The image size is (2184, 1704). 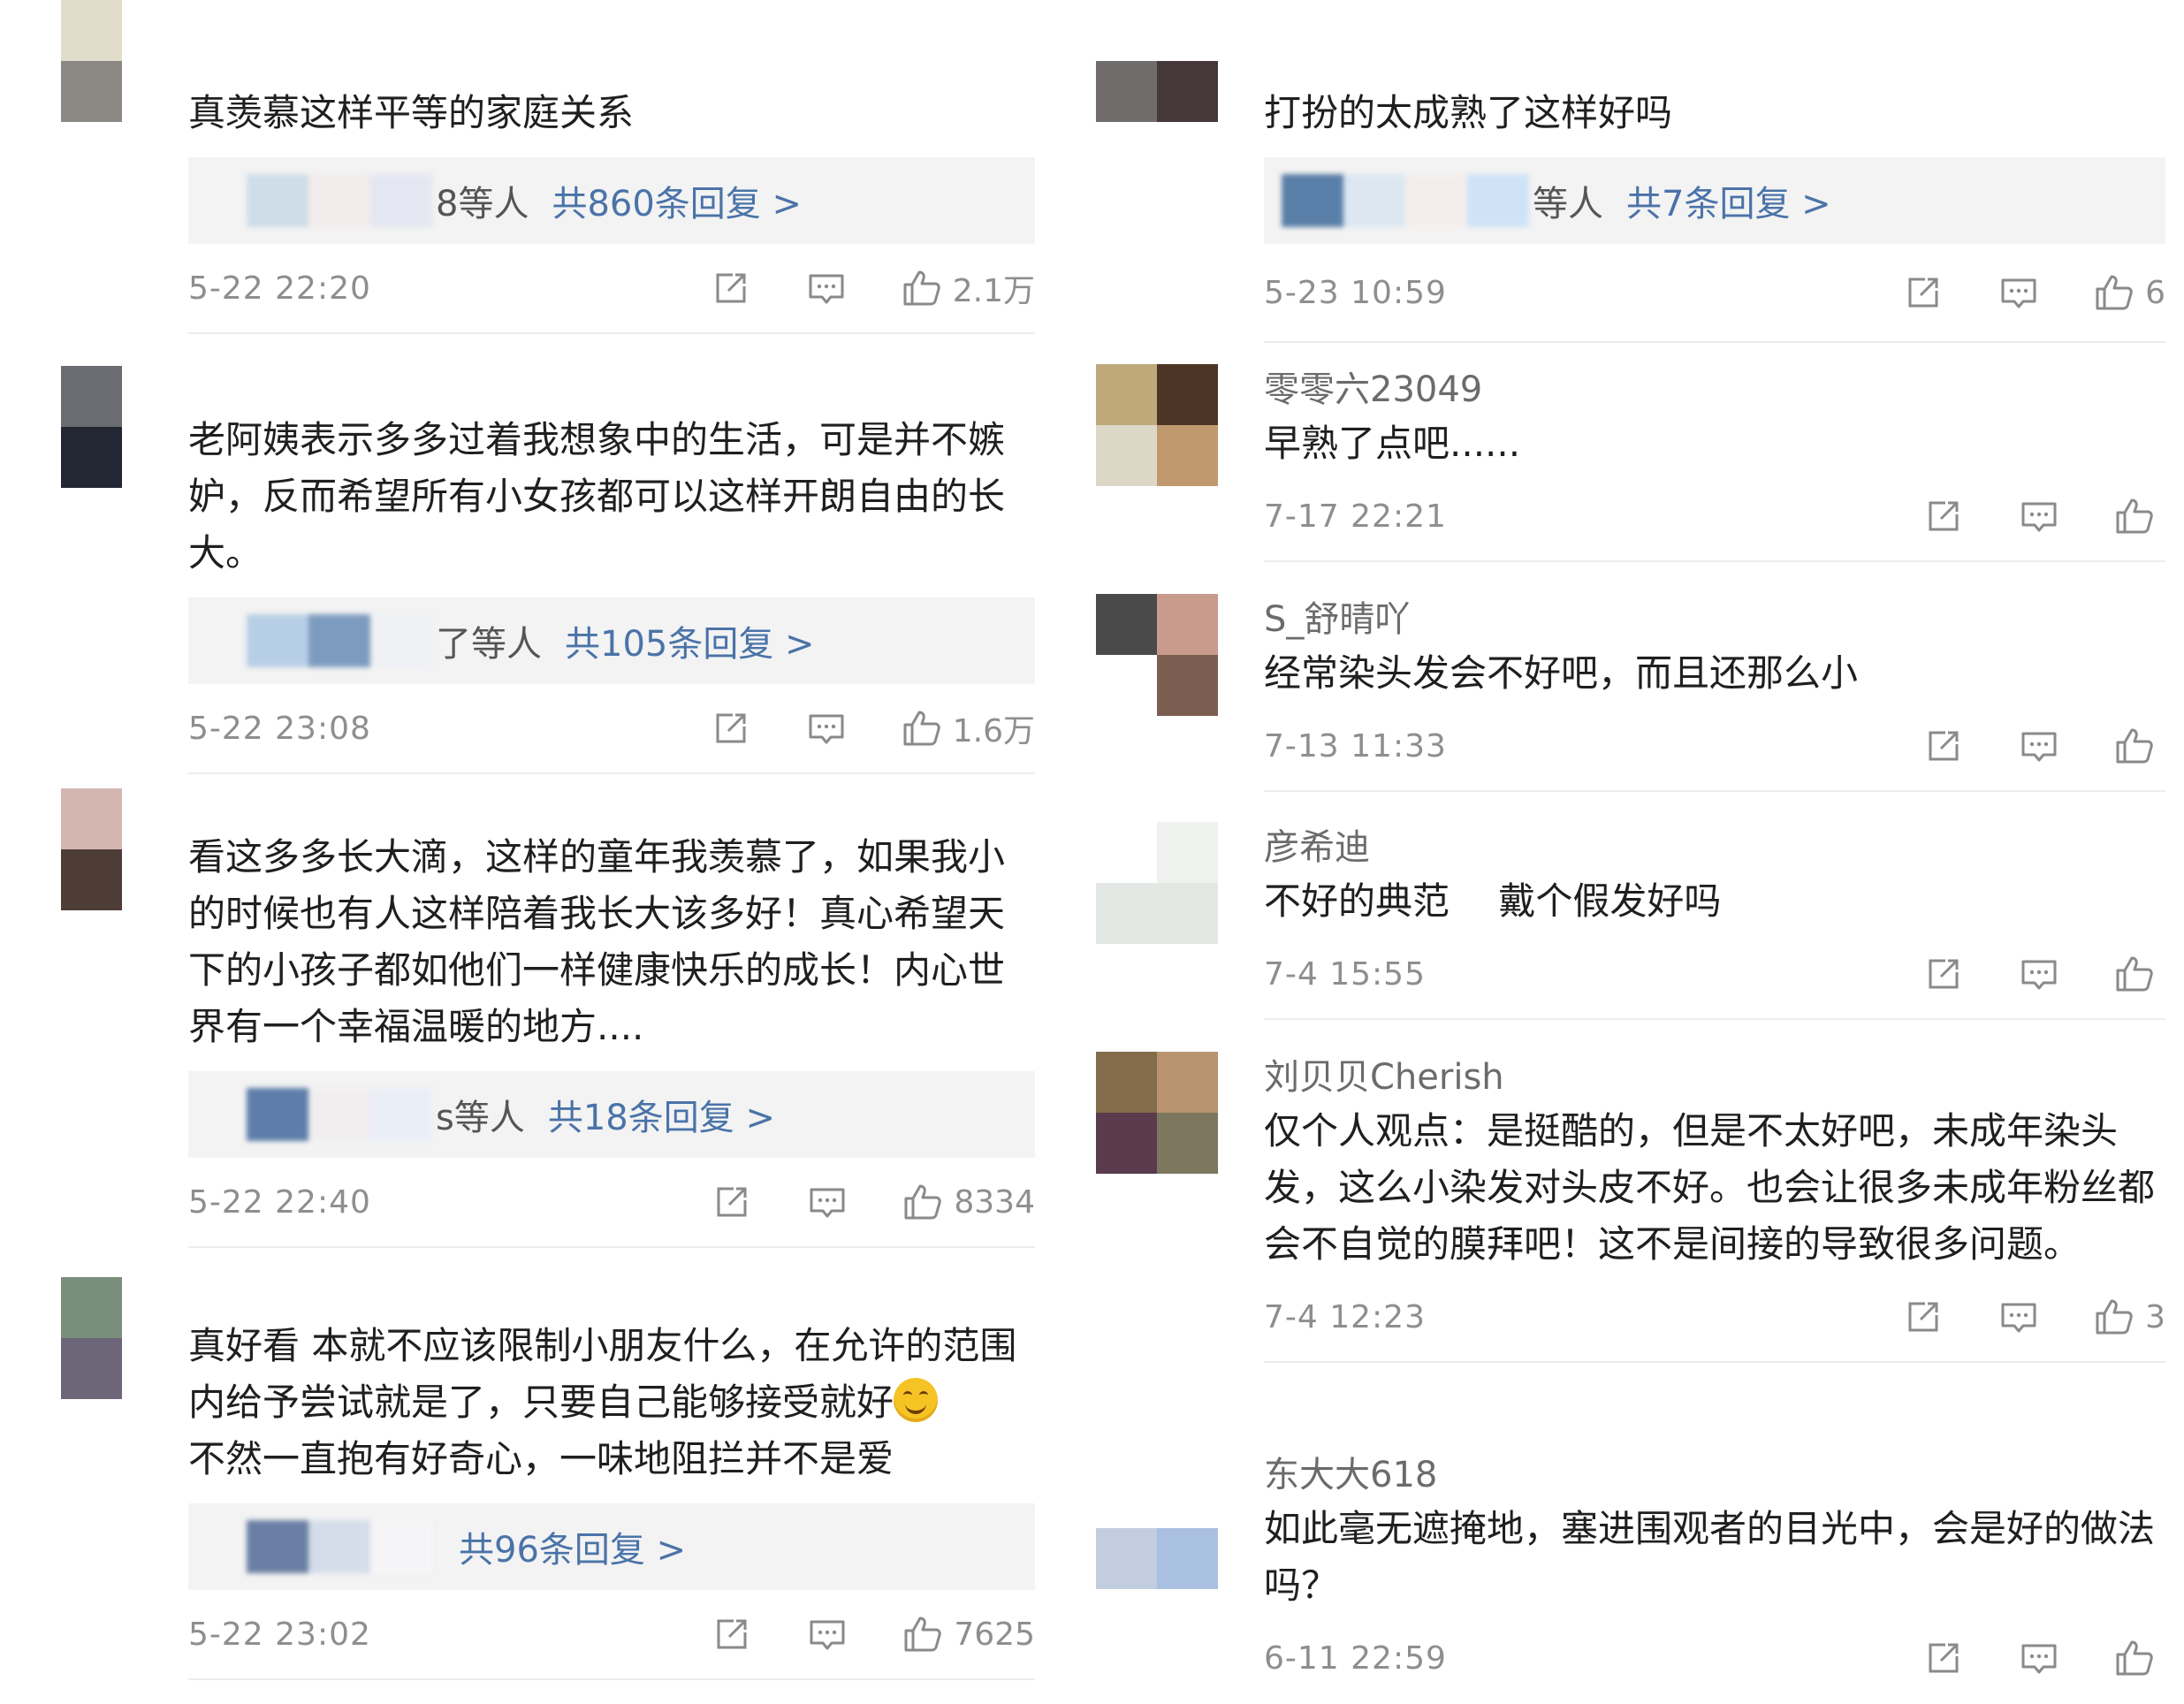 I want to click on reply-count-link: 共7条回复 >, so click(x=1728, y=200).